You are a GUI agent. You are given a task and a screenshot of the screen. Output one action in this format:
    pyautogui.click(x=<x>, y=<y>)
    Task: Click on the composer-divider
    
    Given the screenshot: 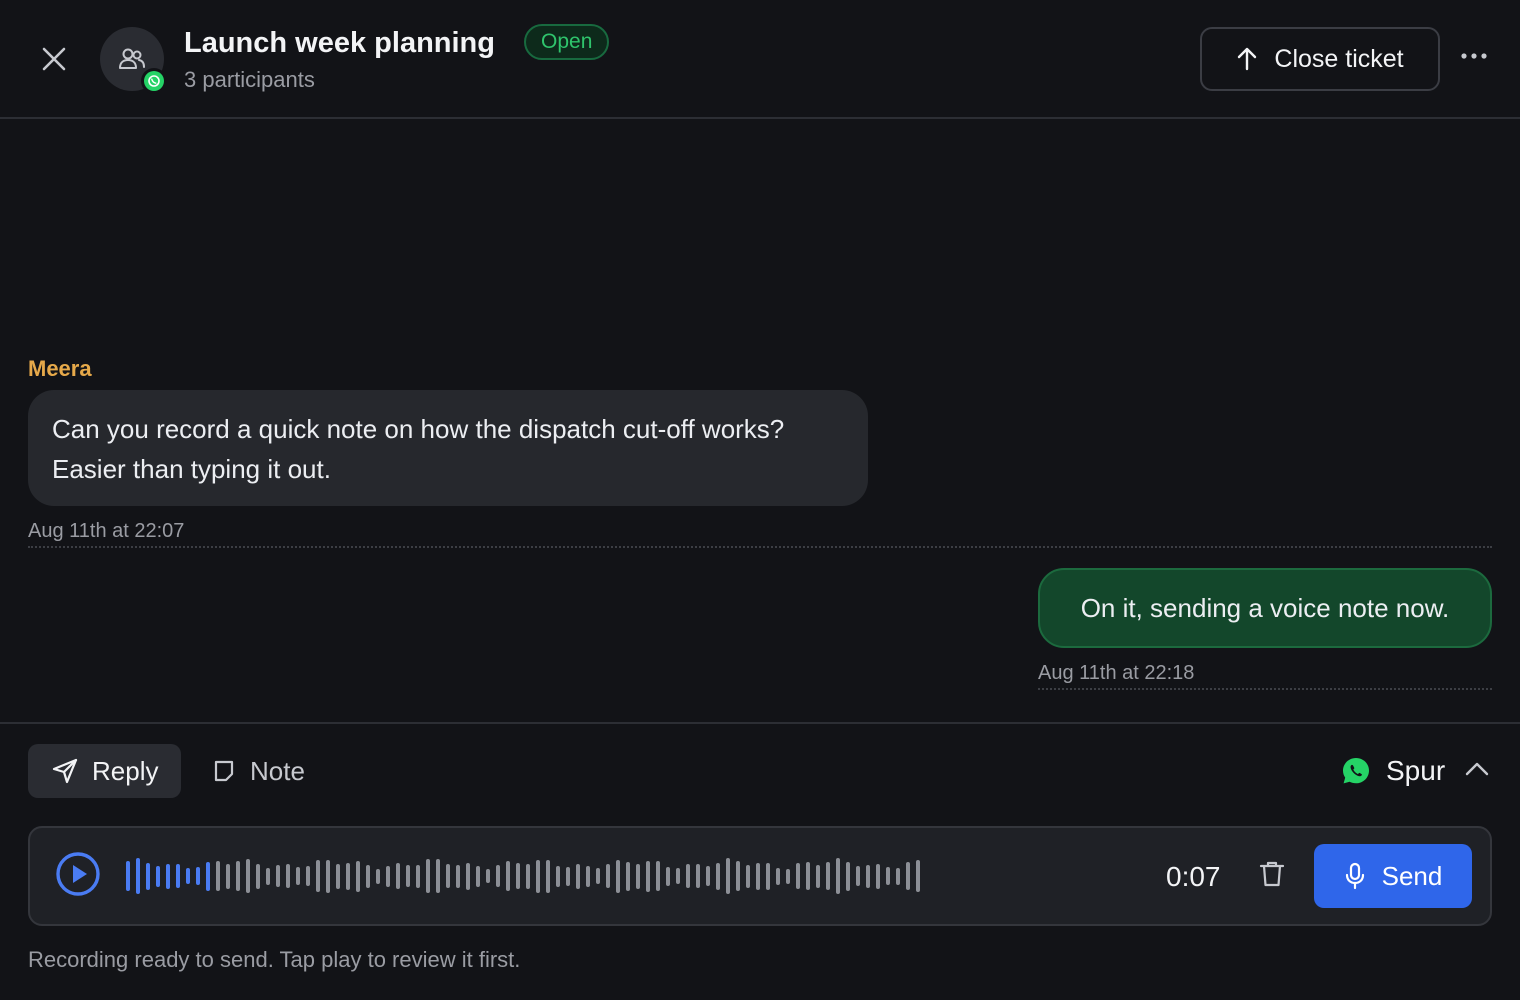 What is the action you would take?
    pyautogui.click(x=760, y=723)
    